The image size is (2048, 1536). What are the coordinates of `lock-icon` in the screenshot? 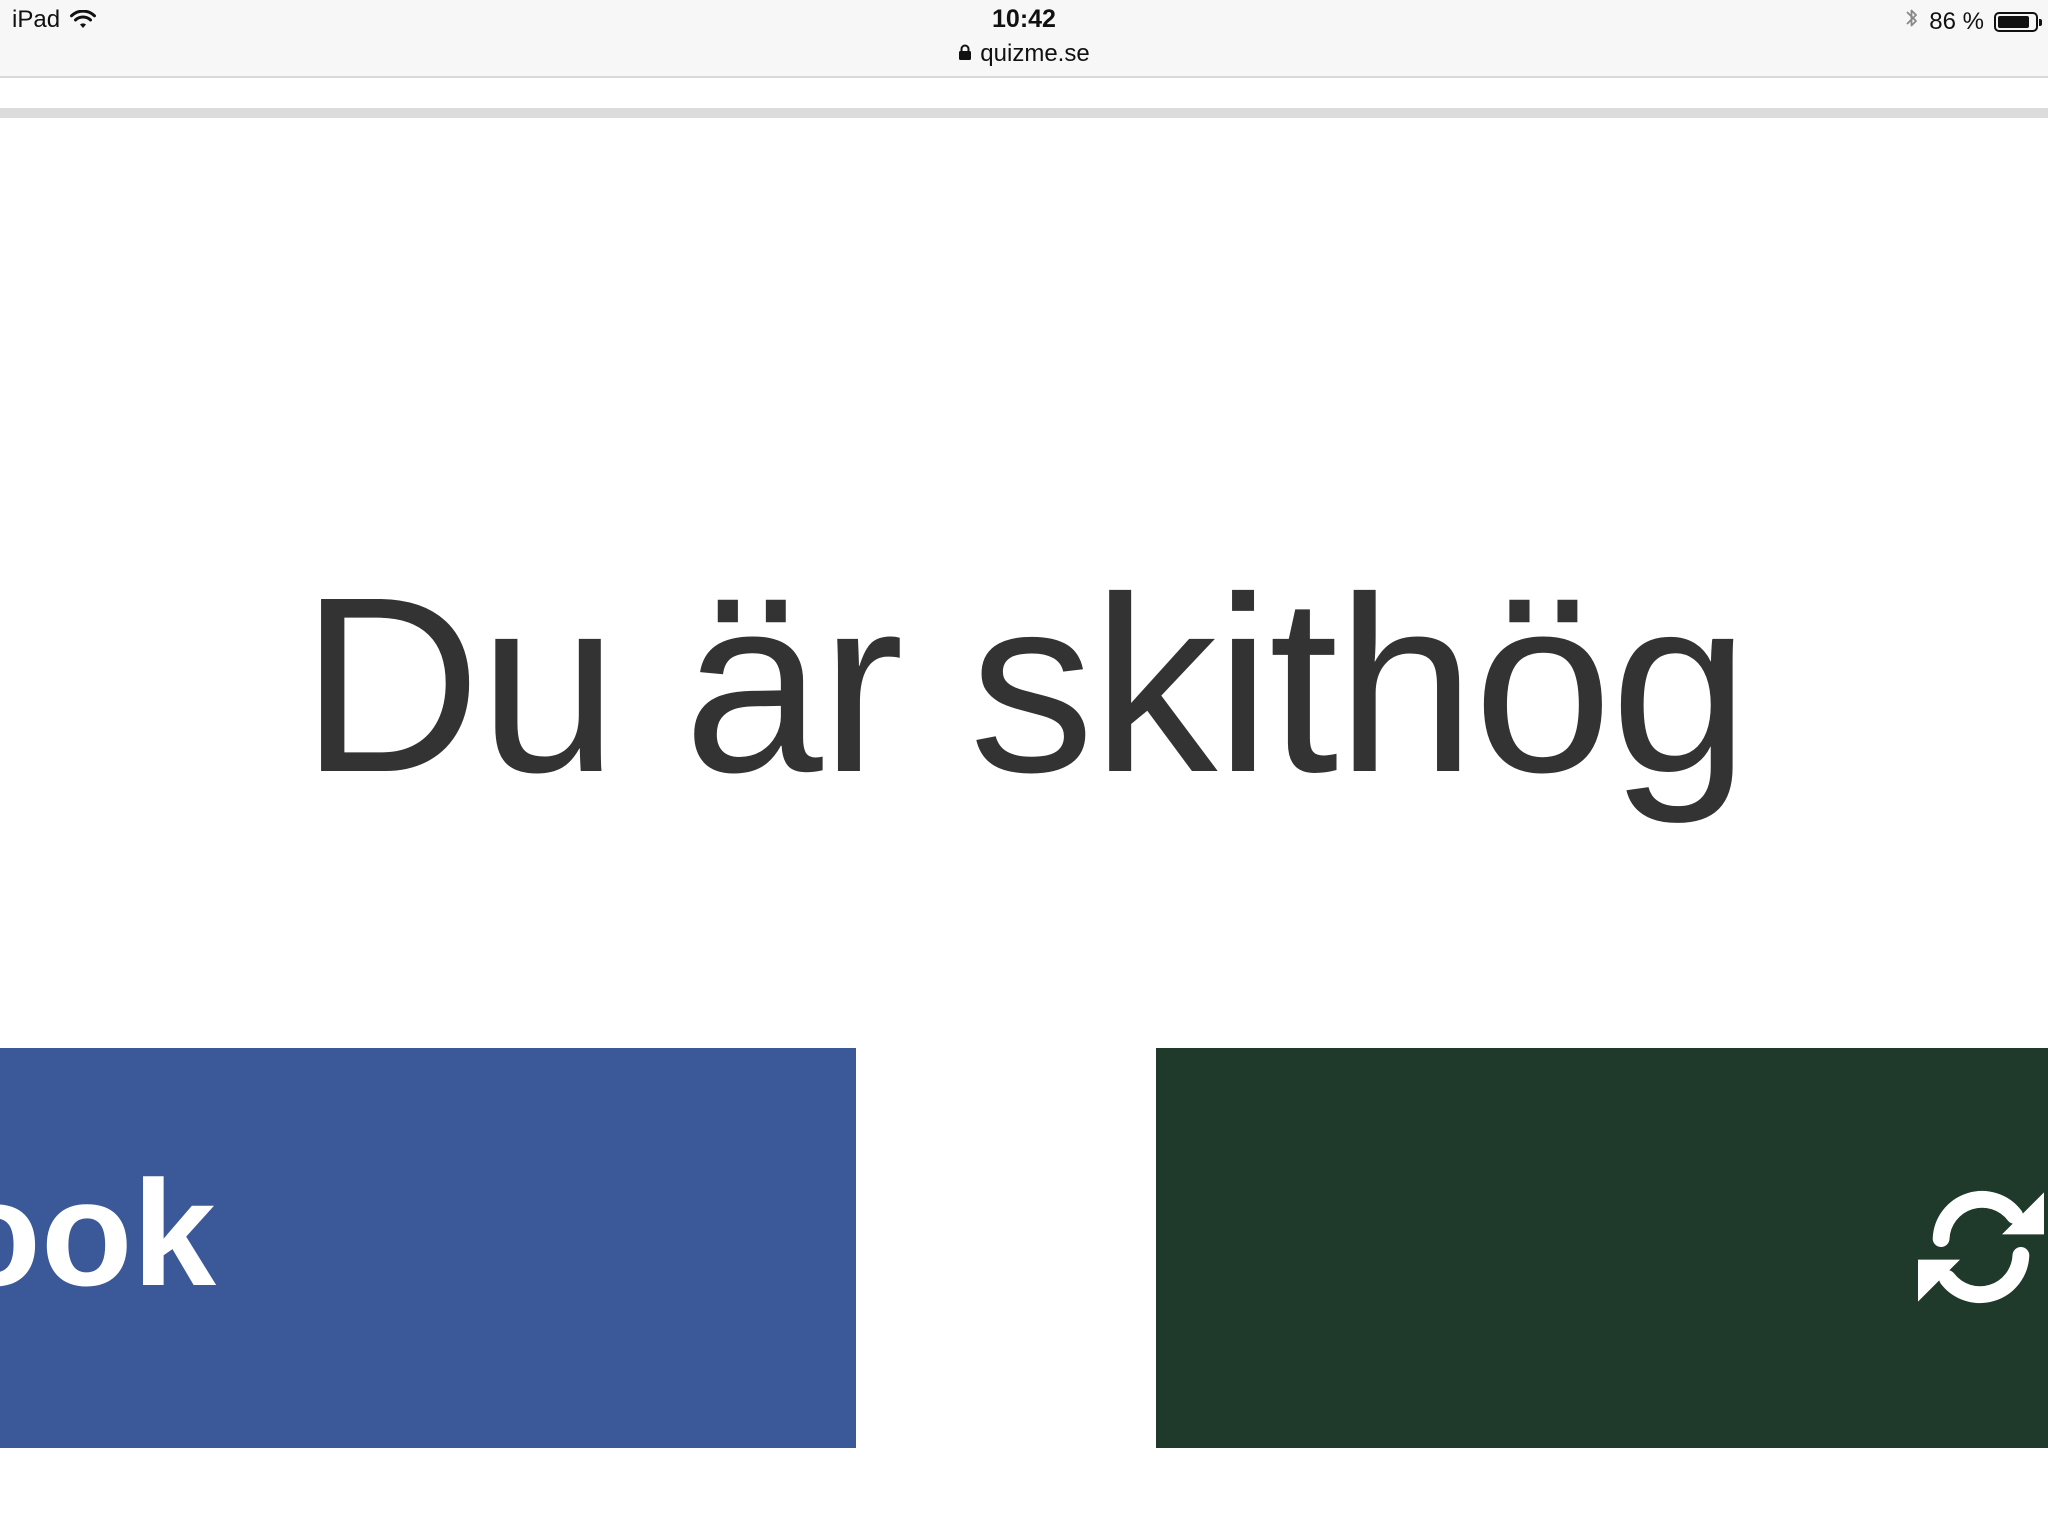 It's located at (965, 54).